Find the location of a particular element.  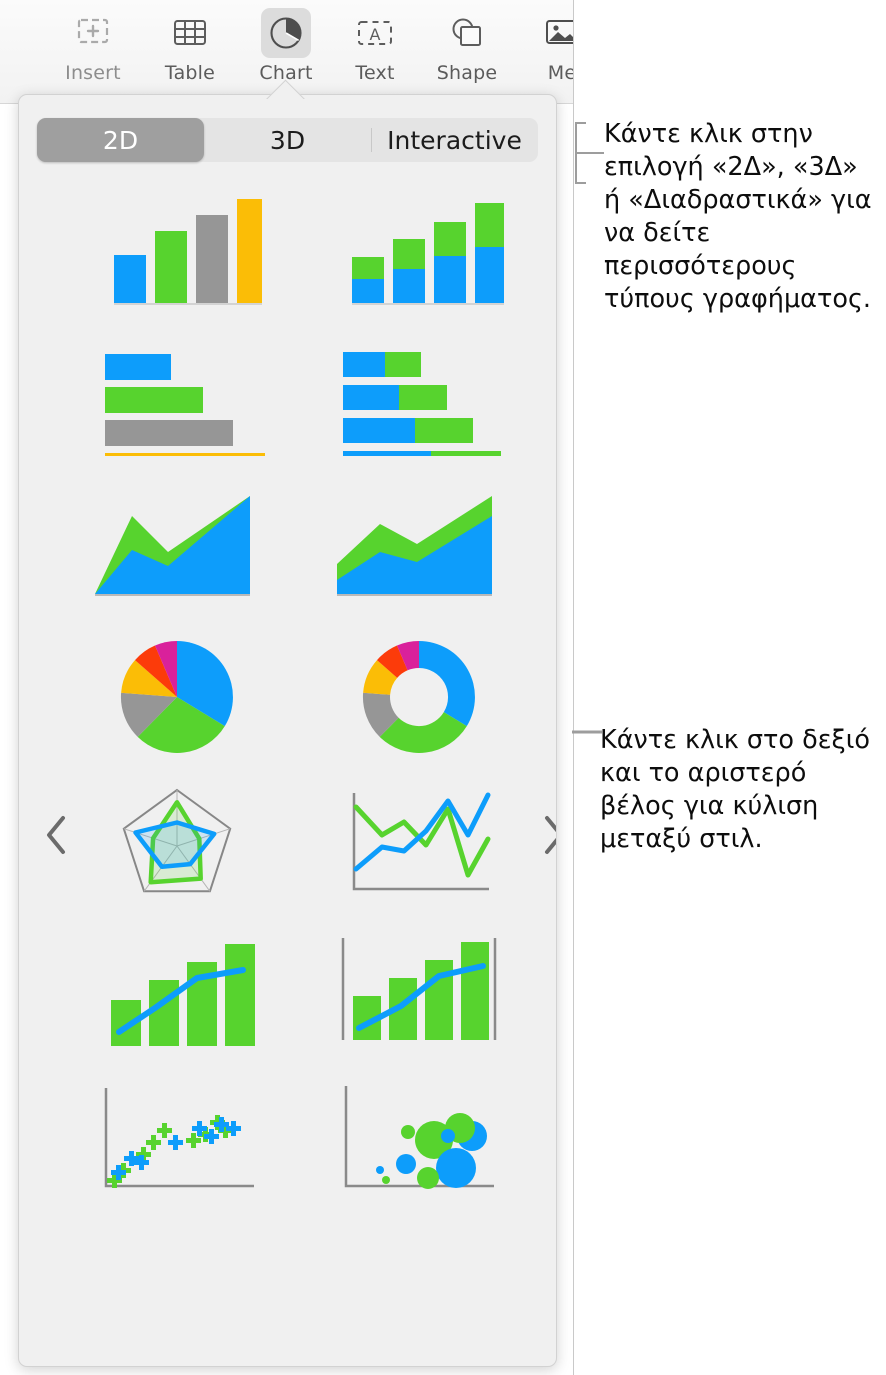

toolbar-button-insert: Insert is located at coordinates (93, 52).